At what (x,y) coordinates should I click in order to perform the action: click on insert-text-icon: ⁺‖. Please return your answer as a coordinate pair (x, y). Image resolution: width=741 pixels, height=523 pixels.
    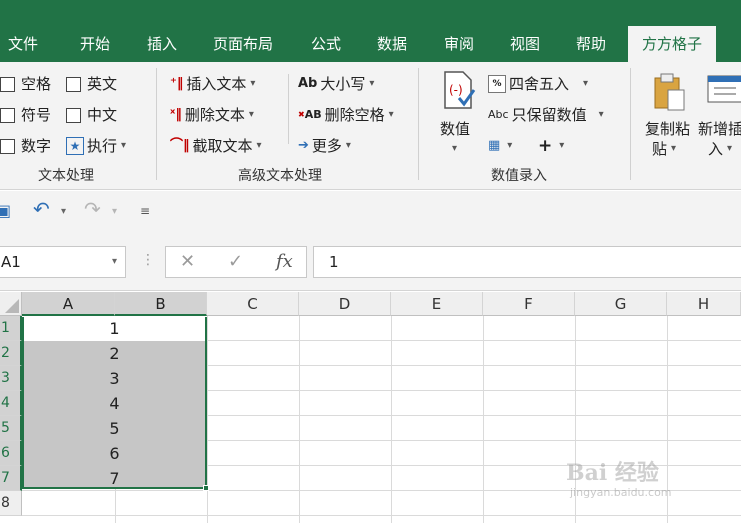
    Looking at the image, I should click on (177, 83).